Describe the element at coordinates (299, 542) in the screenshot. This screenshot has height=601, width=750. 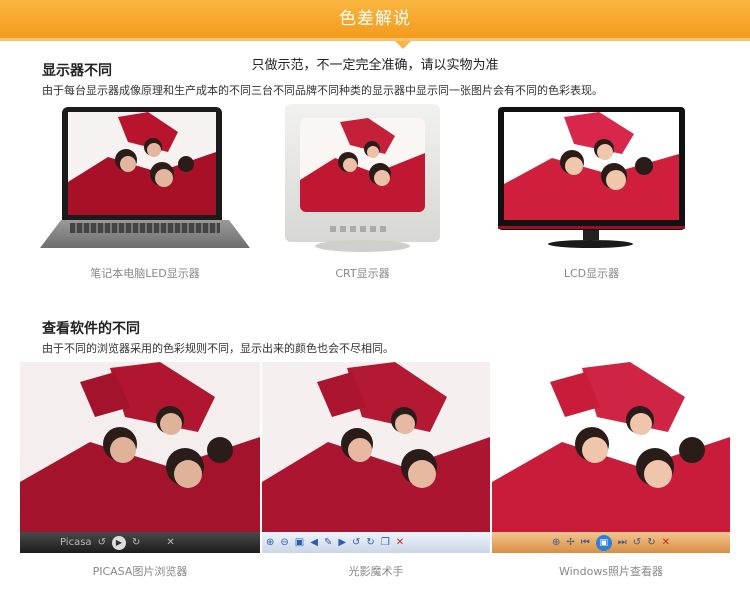
I see `fit-icon: ▣` at that location.